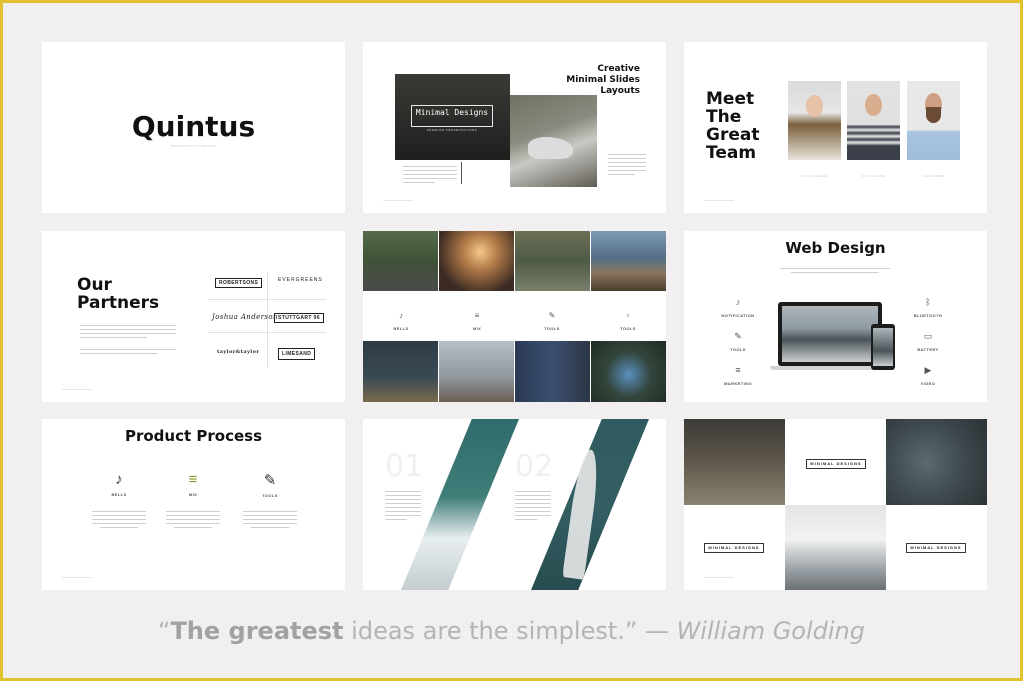 The image size is (1023, 681). I want to click on feature-label: BLUETOOTH, so click(928, 315).